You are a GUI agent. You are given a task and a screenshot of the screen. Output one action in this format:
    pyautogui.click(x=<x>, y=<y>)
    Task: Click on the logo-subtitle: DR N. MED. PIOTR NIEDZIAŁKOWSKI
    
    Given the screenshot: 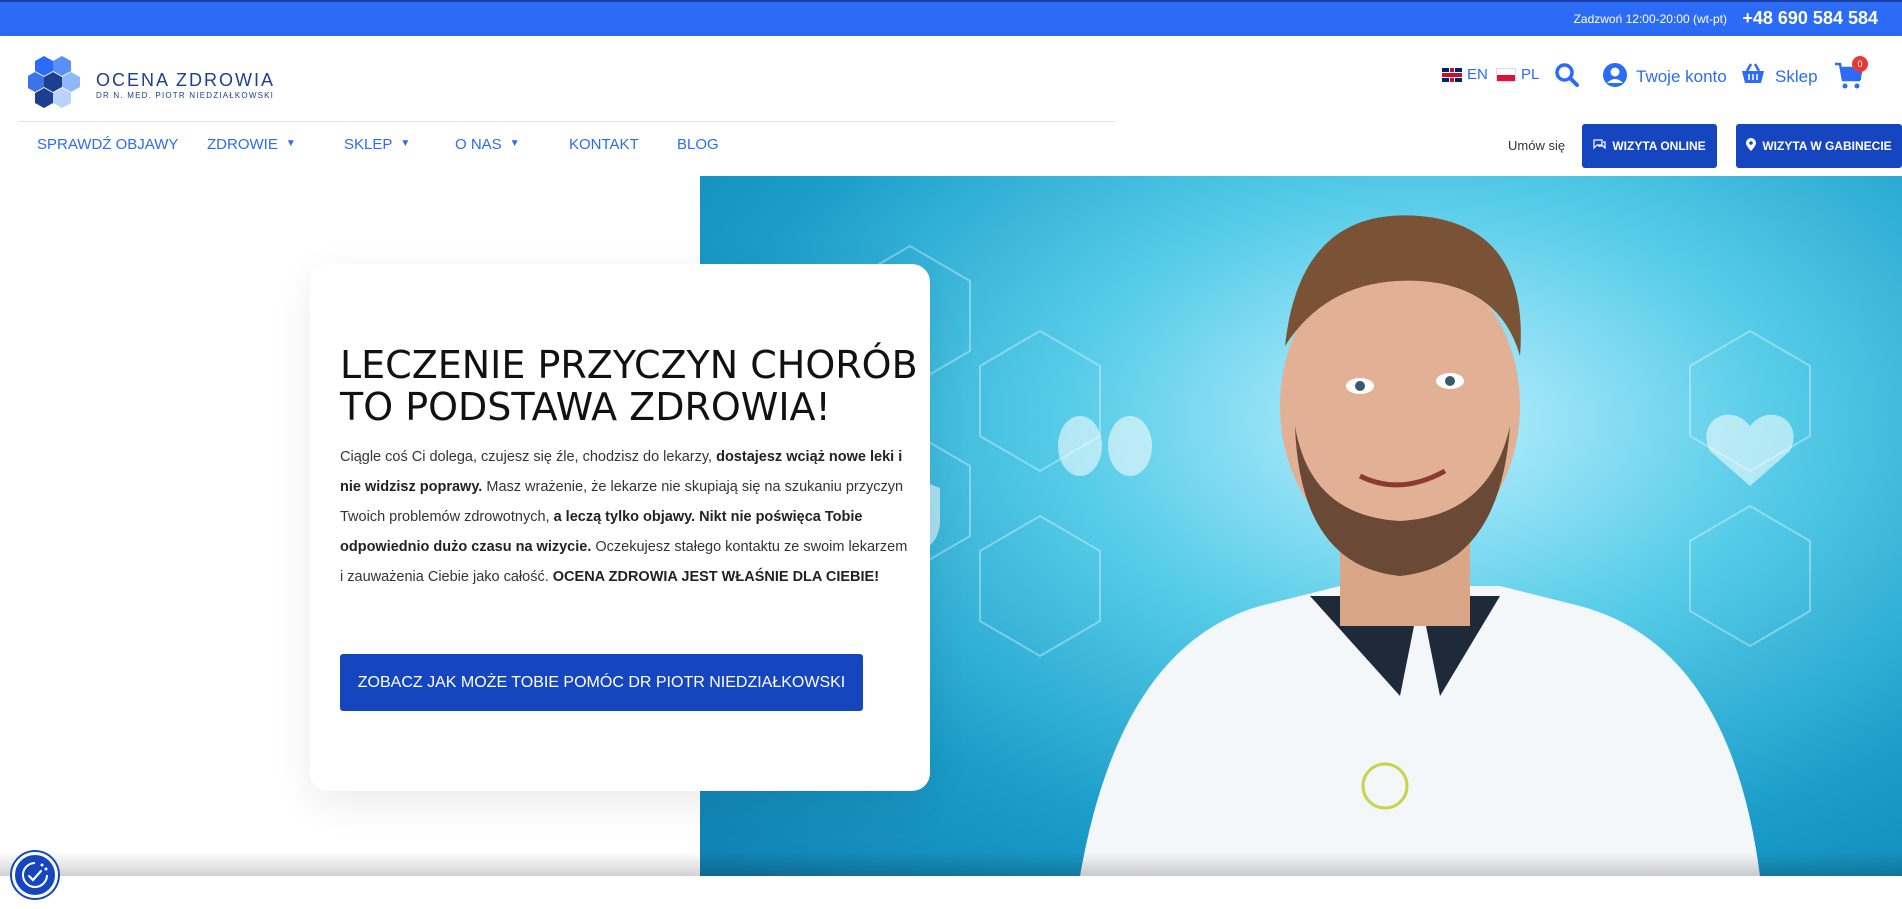 What is the action you would take?
    pyautogui.click(x=185, y=95)
    